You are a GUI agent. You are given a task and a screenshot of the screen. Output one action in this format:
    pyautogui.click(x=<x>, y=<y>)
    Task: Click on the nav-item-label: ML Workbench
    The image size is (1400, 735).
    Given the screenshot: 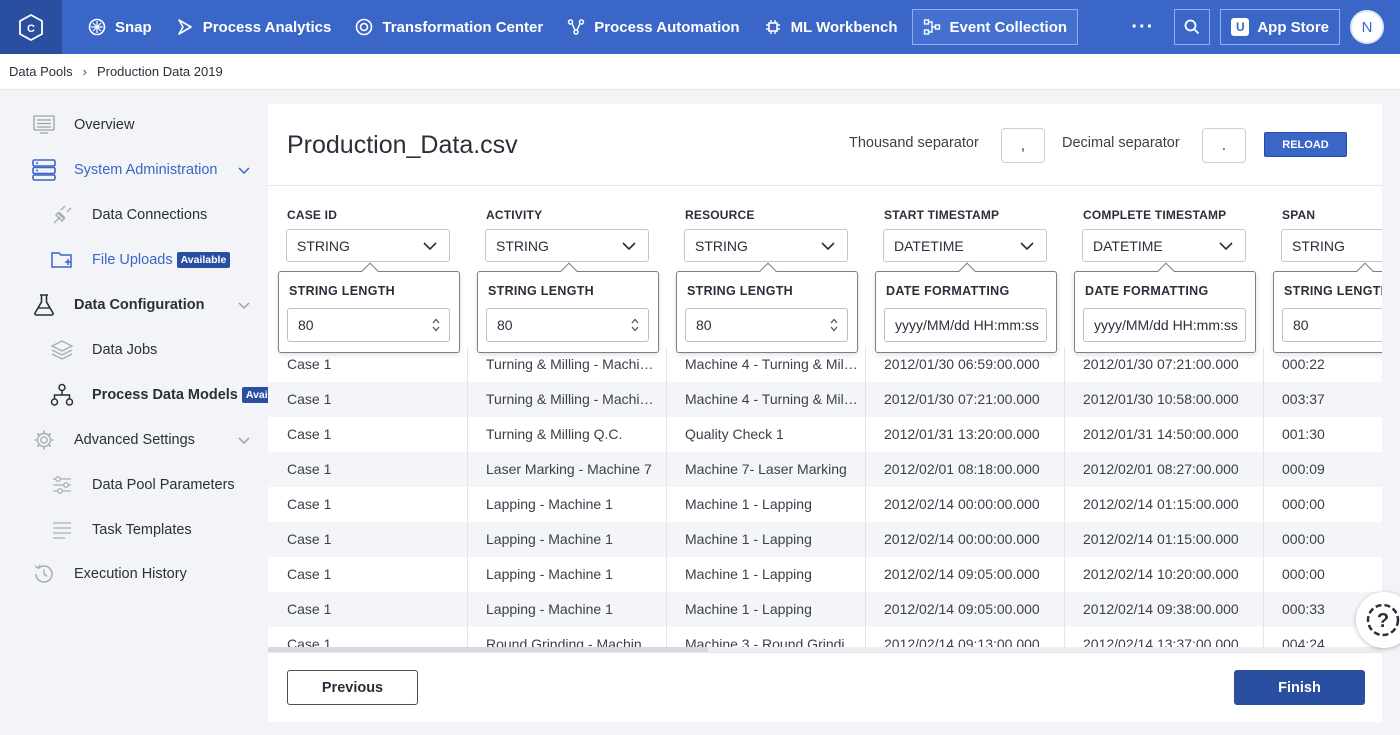 What is the action you would take?
    pyautogui.click(x=844, y=27)
    